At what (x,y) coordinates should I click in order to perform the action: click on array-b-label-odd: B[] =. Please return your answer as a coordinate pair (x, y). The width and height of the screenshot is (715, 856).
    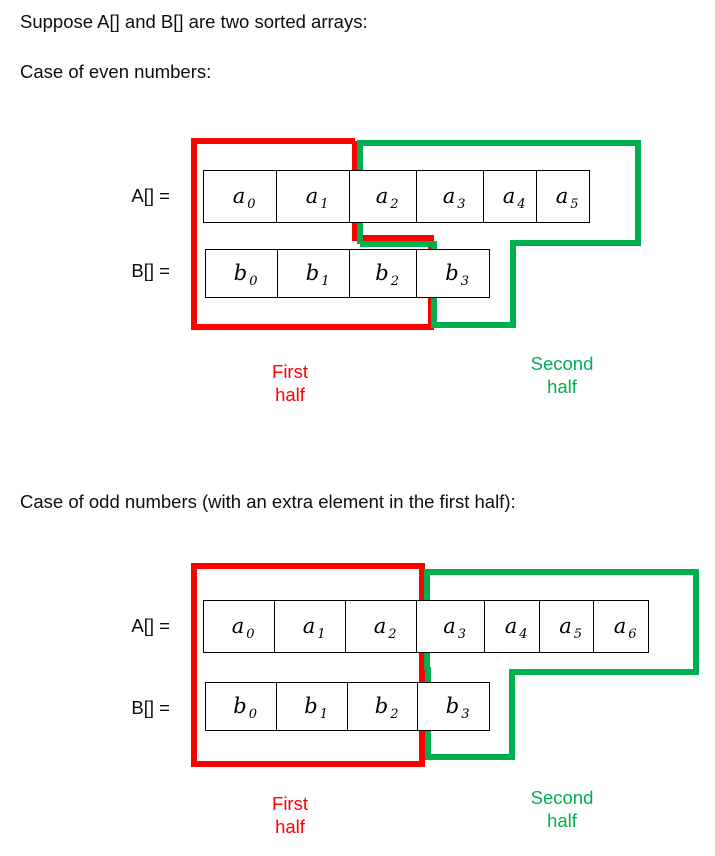
    Looking at the image, I should click on (150, 707).